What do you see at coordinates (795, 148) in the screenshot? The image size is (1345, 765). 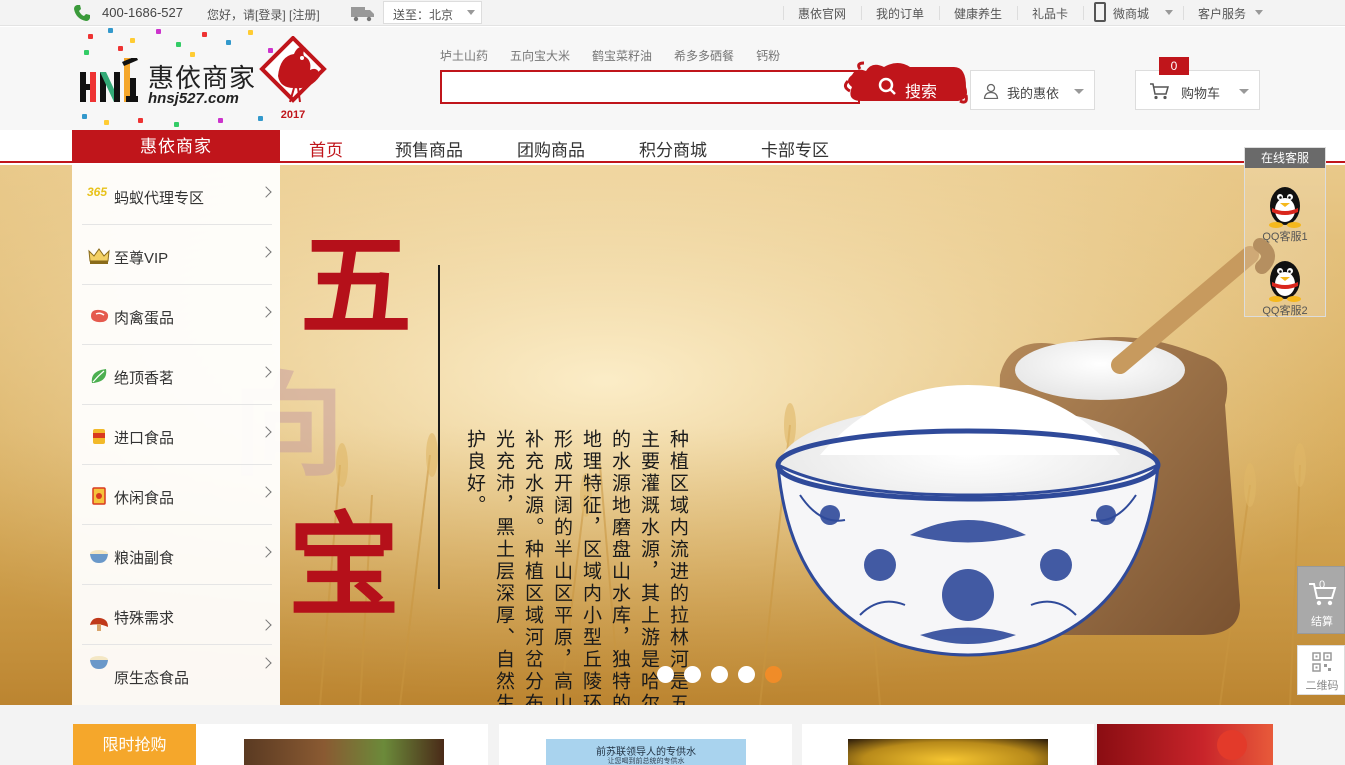 I see `nav-card-zone: 卡部专区` at bounding box center [795, 148].